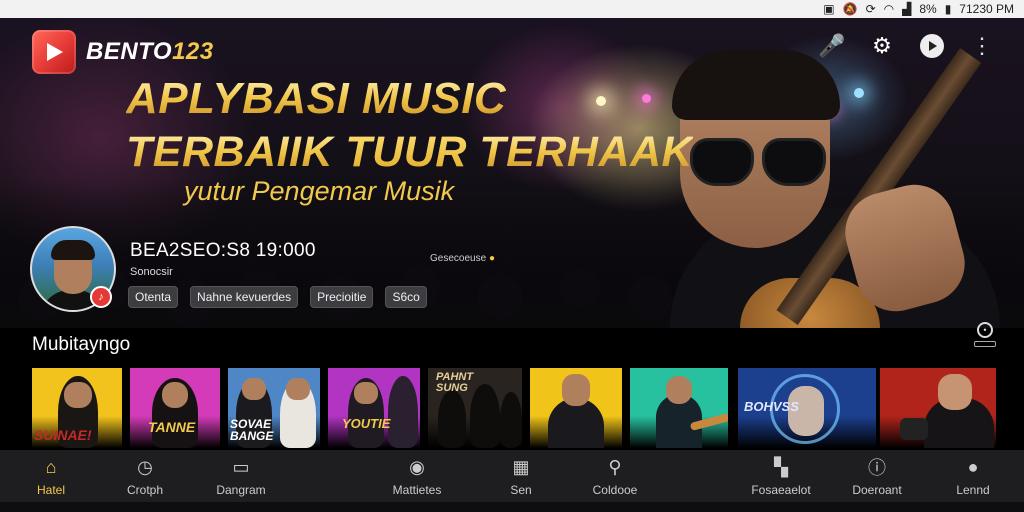 Image resolution: width=1024 pixels, height=512 pixels. Describe the element at coordinates (948, 9) in the screenshot. I see `battery-icon: ▮` at that location.